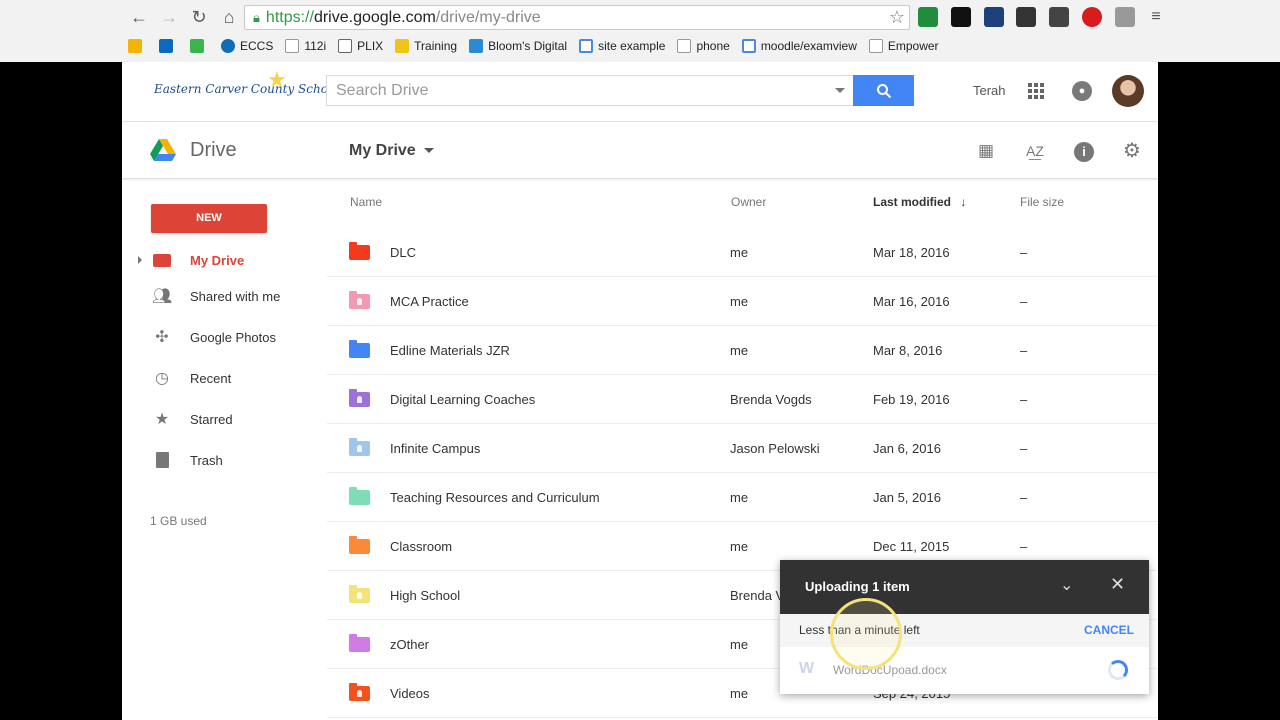 The height and width of the screenshot is (720, 1280). What do you see at coordinates (224, 296) in the screenshot?
I see `sidebar-item-shared: 👥︎ Shared with me` at bounding box center [224, 296].